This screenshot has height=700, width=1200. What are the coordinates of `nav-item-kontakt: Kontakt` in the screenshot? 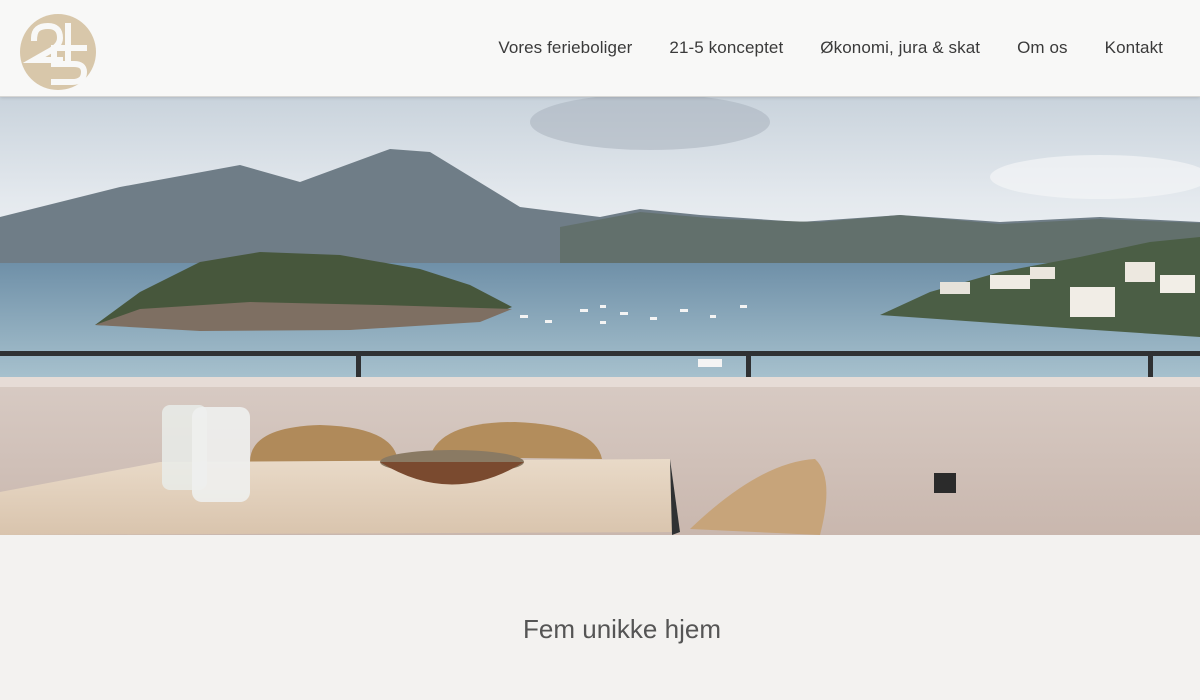 It's located at (1134, 48).